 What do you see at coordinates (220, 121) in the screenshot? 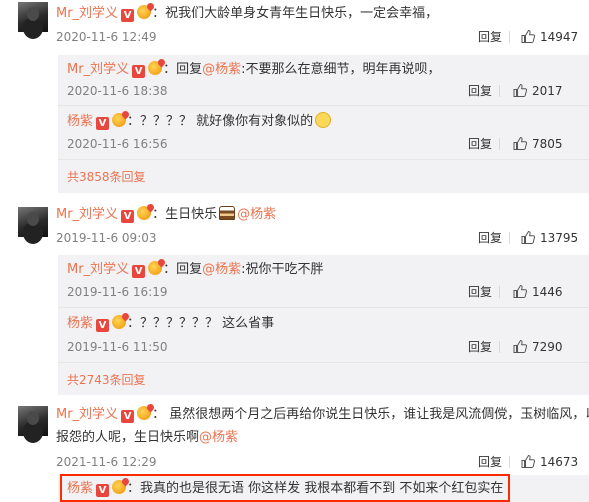
I see `reply-text: ：？？？？ 就好像你有对象似的` at bounding box center [220, 121].